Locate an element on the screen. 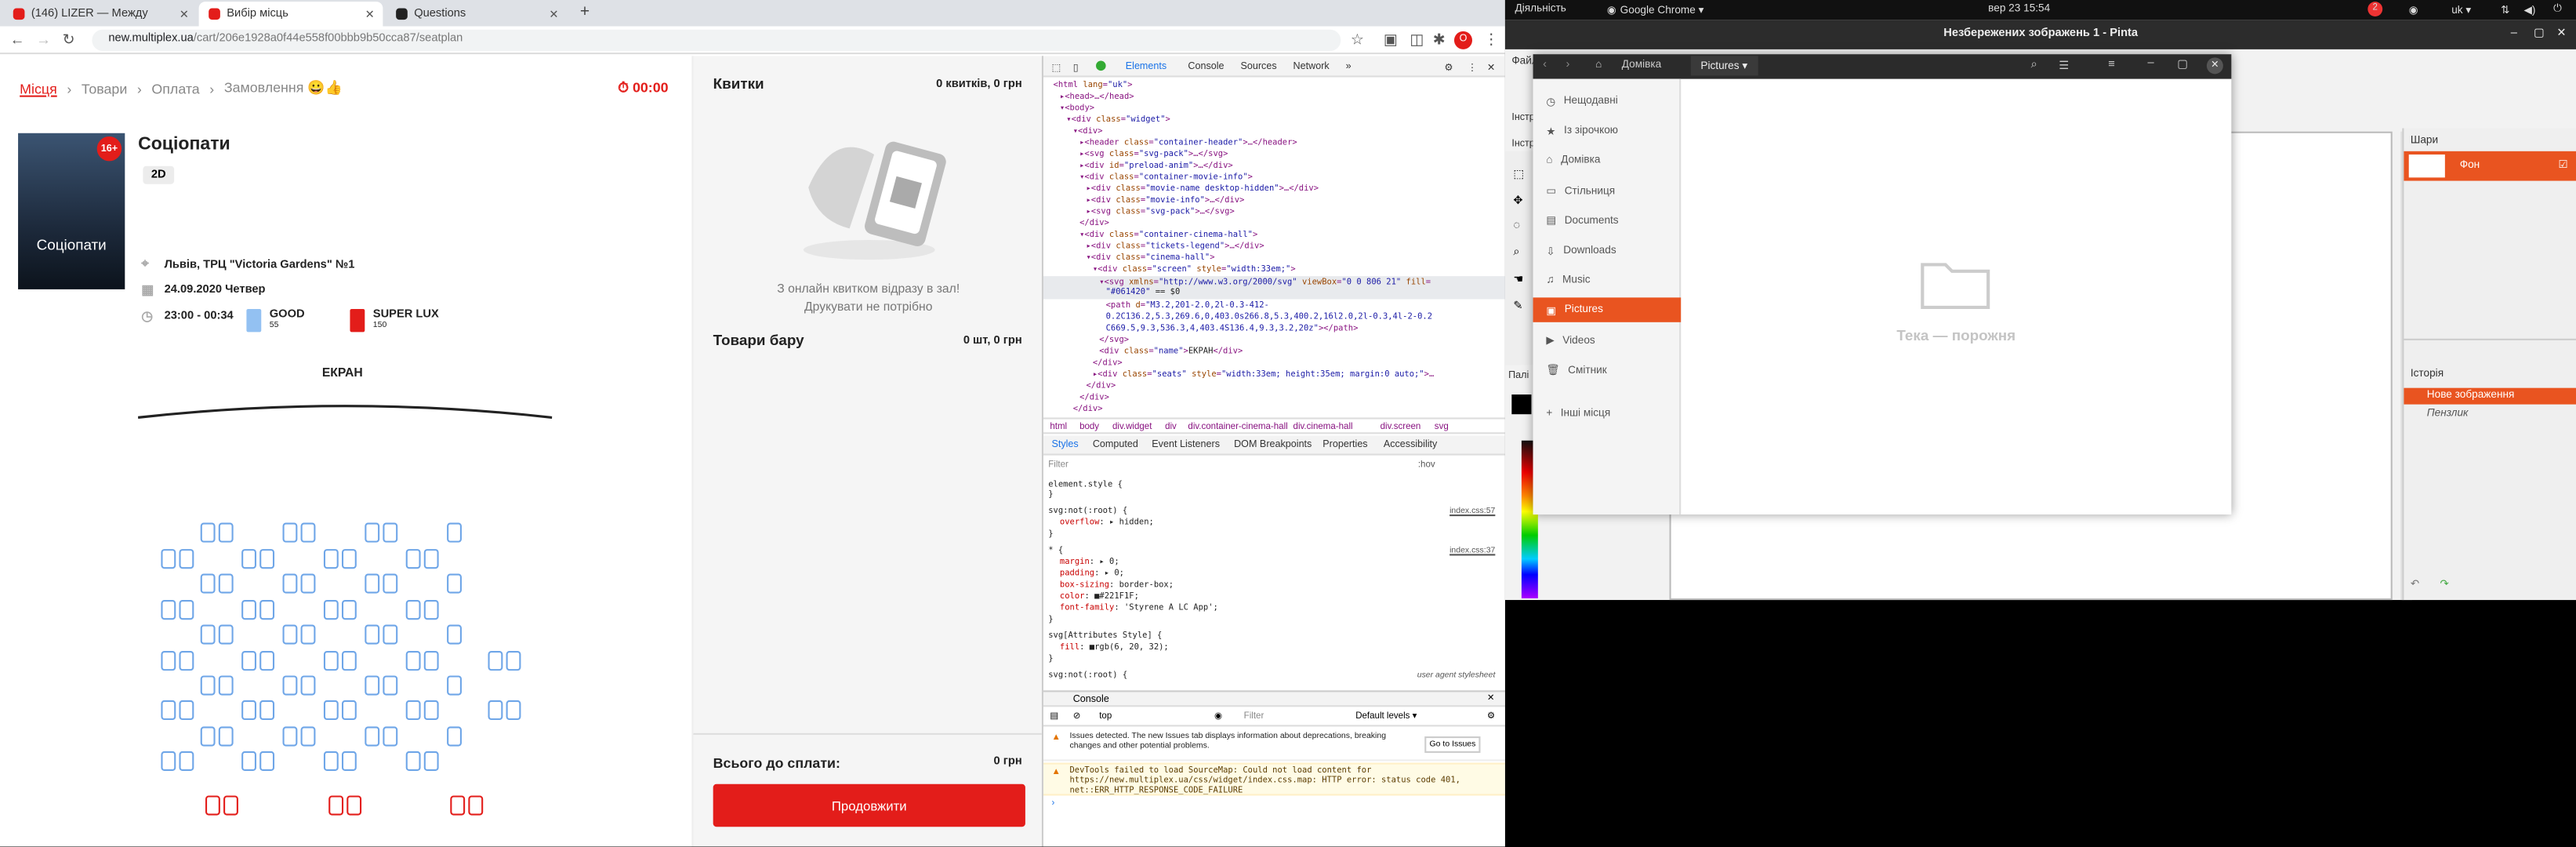 The height and width of the screenshot is (847, 2576). avatar: O is located at coordinates (1463, 40).